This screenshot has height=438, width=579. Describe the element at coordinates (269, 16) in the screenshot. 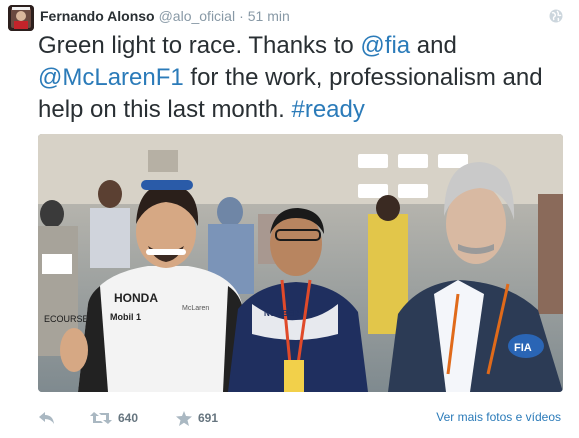

I see `tweet-timestamp: 51 min` at that location.